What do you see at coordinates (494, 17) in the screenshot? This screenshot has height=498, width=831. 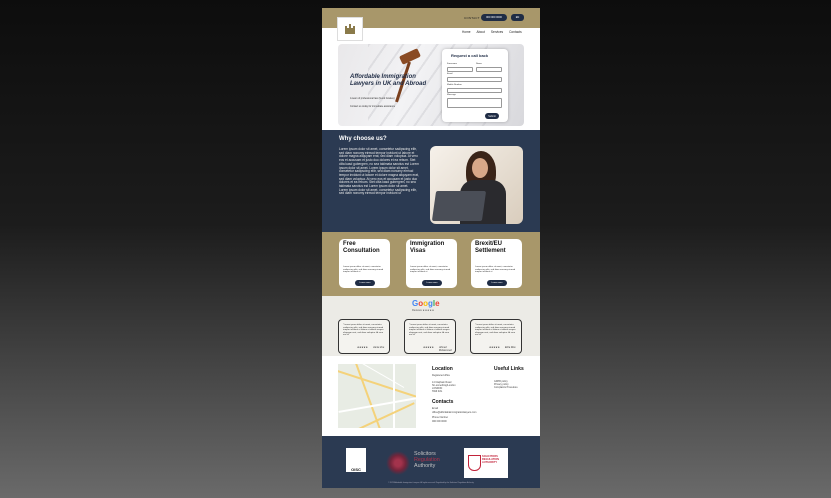 I see `phone-button: 000 000 0000` at bounding box center [494, 17].